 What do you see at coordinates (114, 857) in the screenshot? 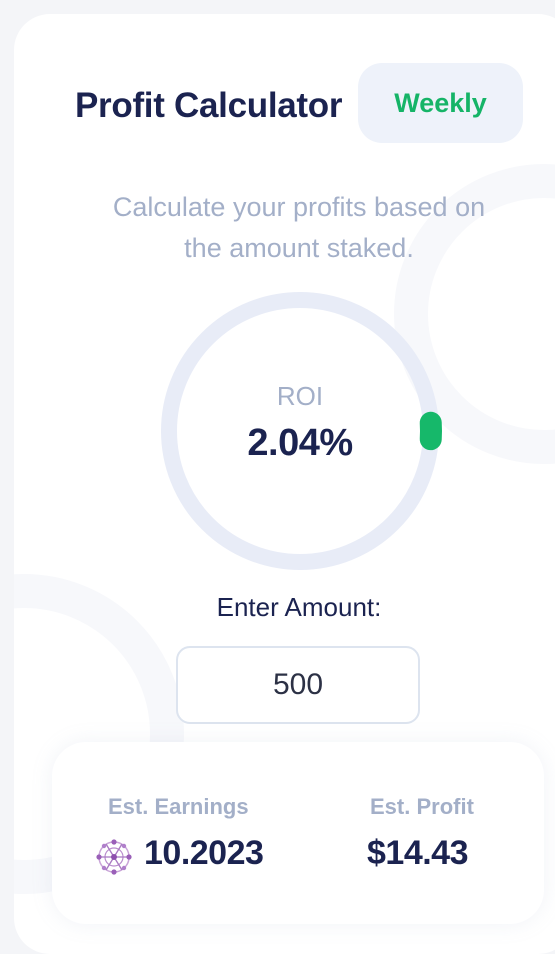
I see `token-network-icon` at bounding box center [114, 857].